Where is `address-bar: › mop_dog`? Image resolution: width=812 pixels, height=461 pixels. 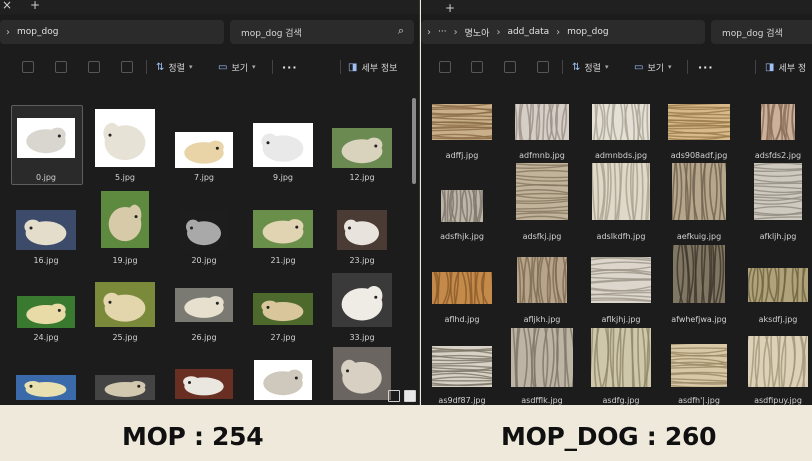
address-bar: › mop_dog is located at coordinates (112, 32).